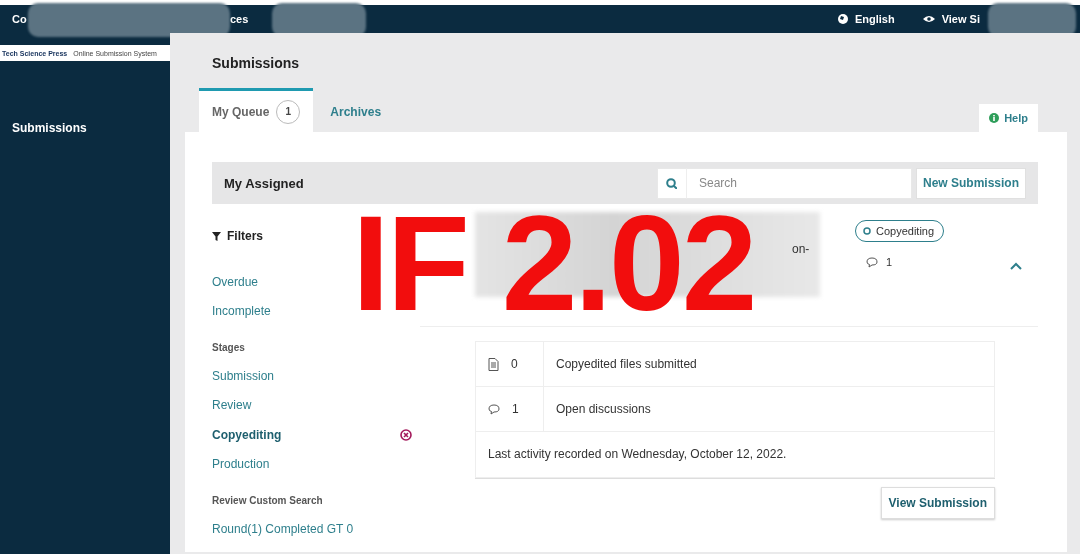 The image size is (1080, 554). What do you see at coordinates (493, 364) in the screenshot?
I see `document-icon` at bounding box center [493, 364].